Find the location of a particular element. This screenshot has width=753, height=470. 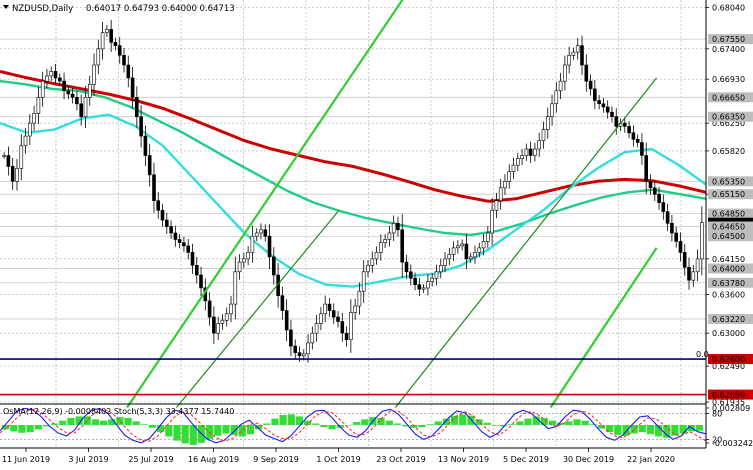

price-level-label: 0.65150 is located at coordinates (728, 194).